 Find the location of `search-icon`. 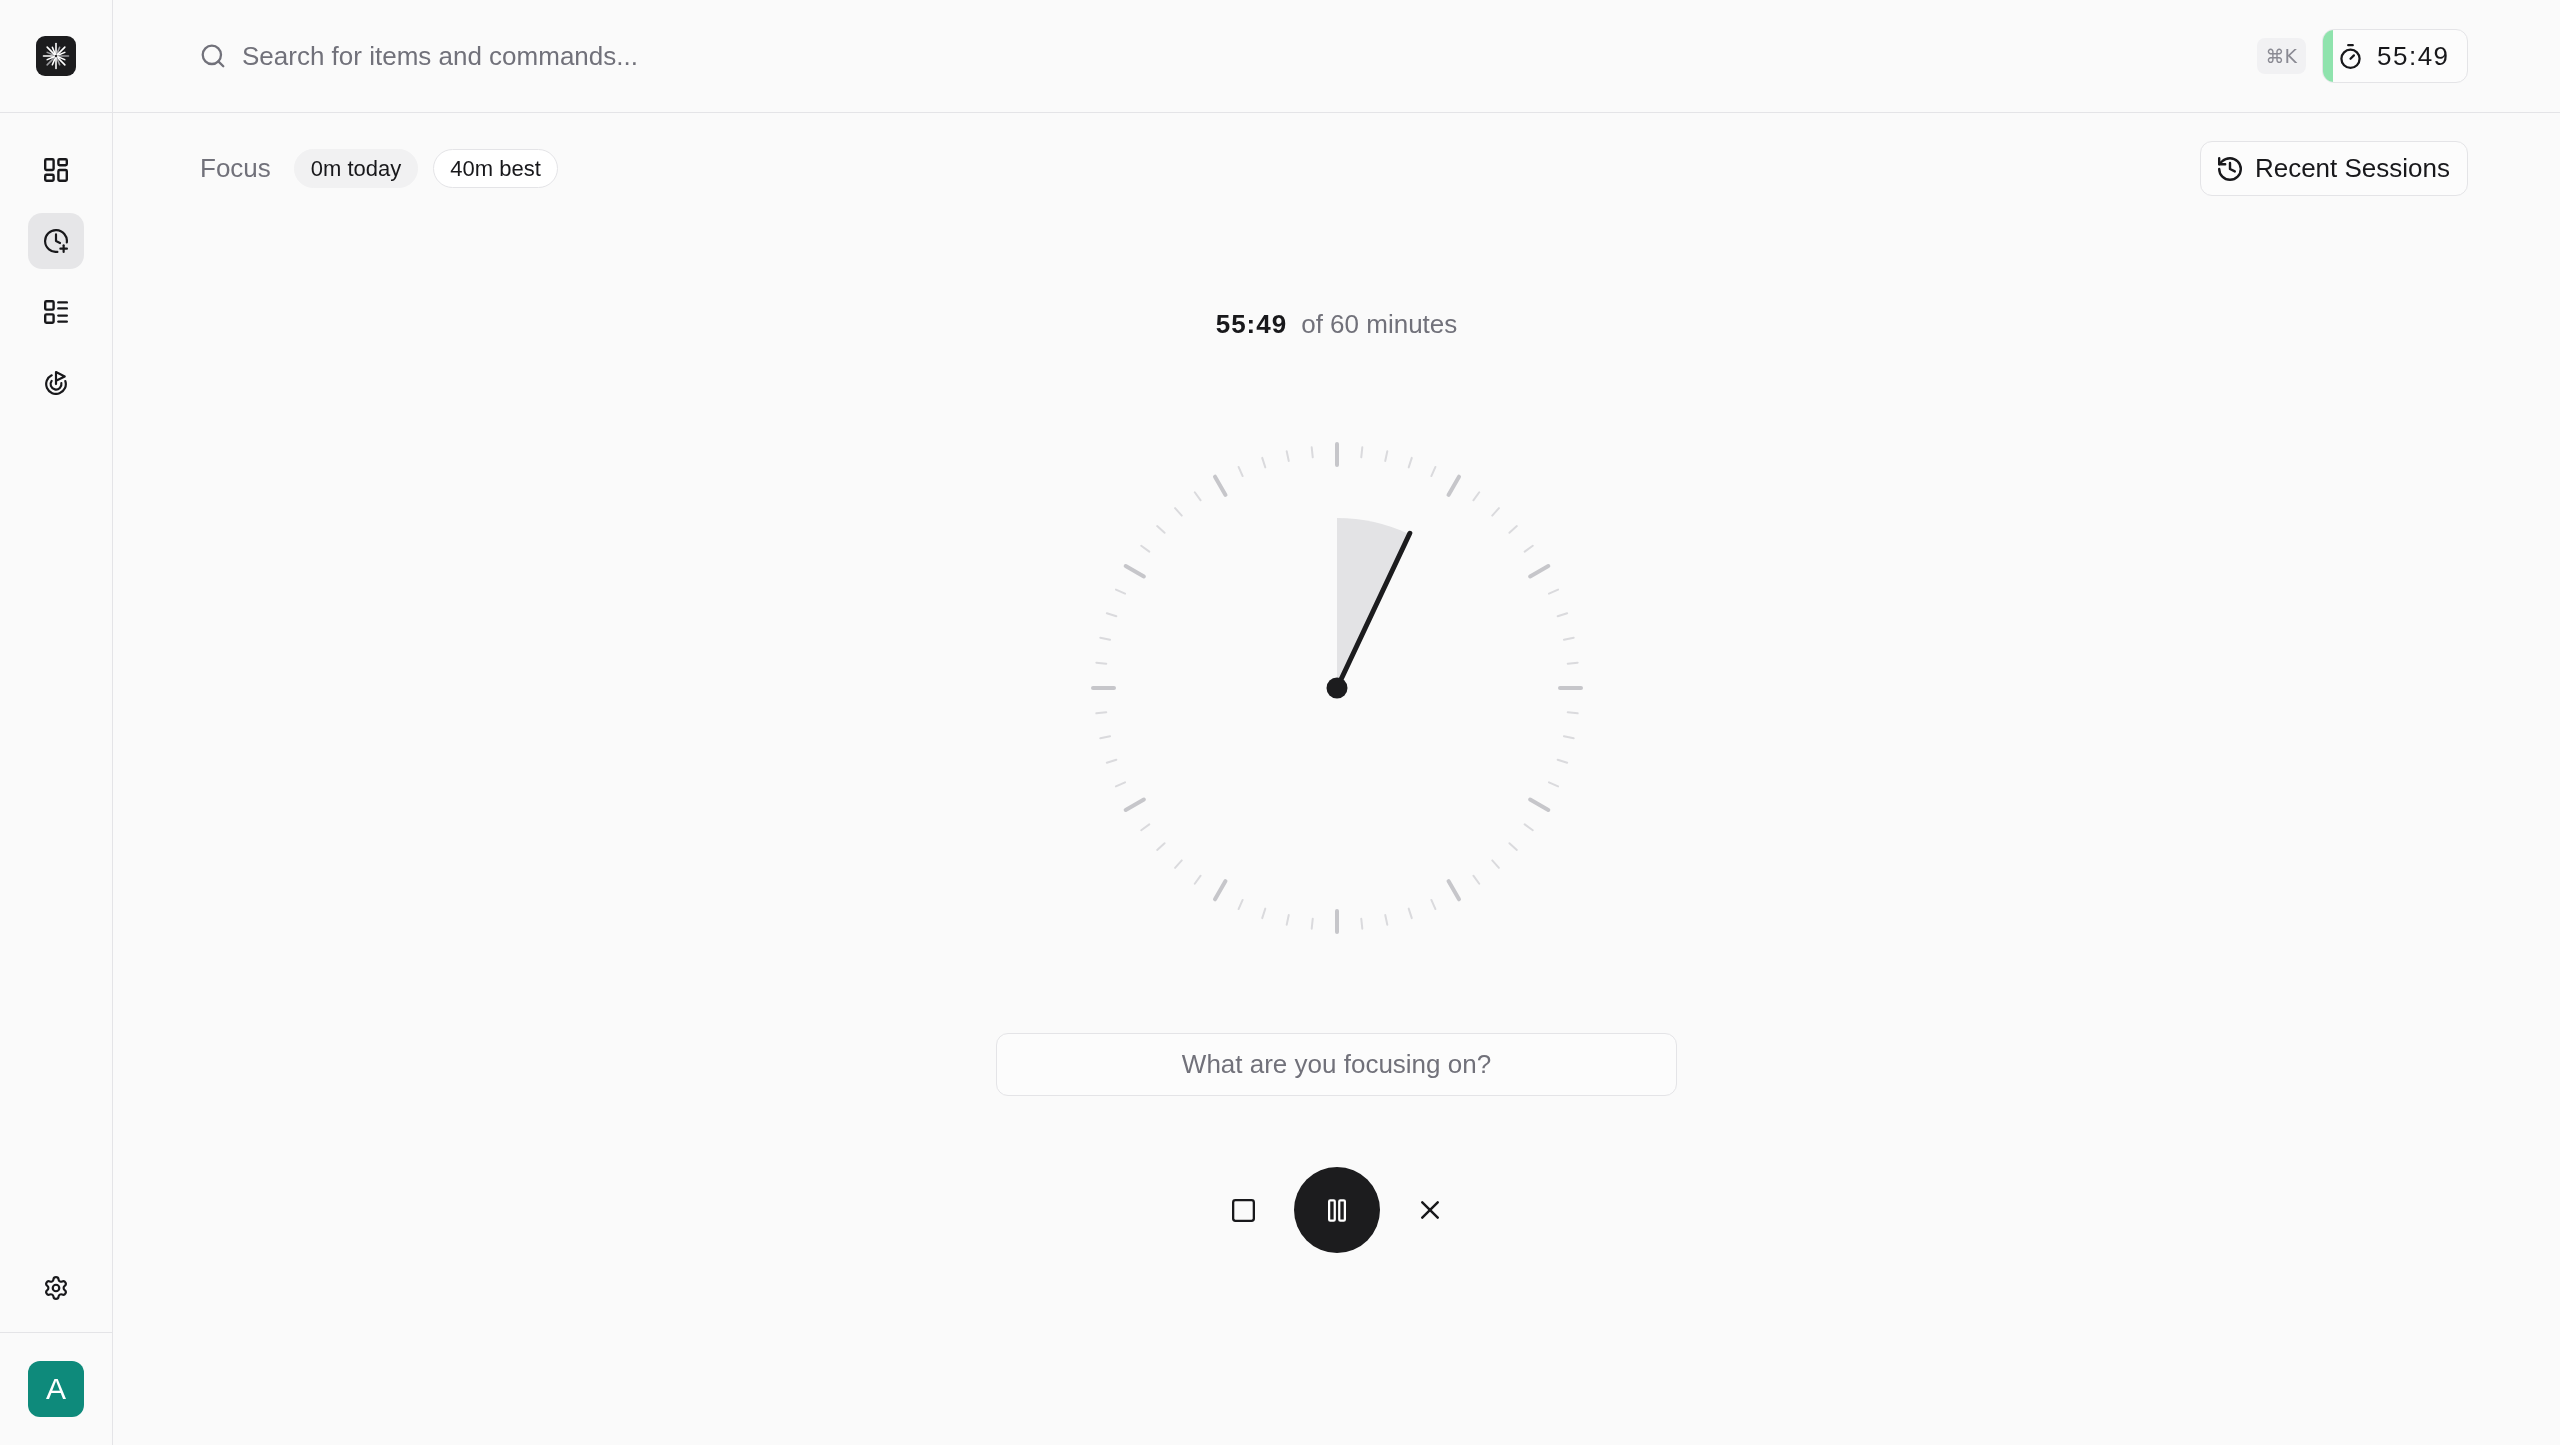

search-icon is located at coordinates (213, 56).